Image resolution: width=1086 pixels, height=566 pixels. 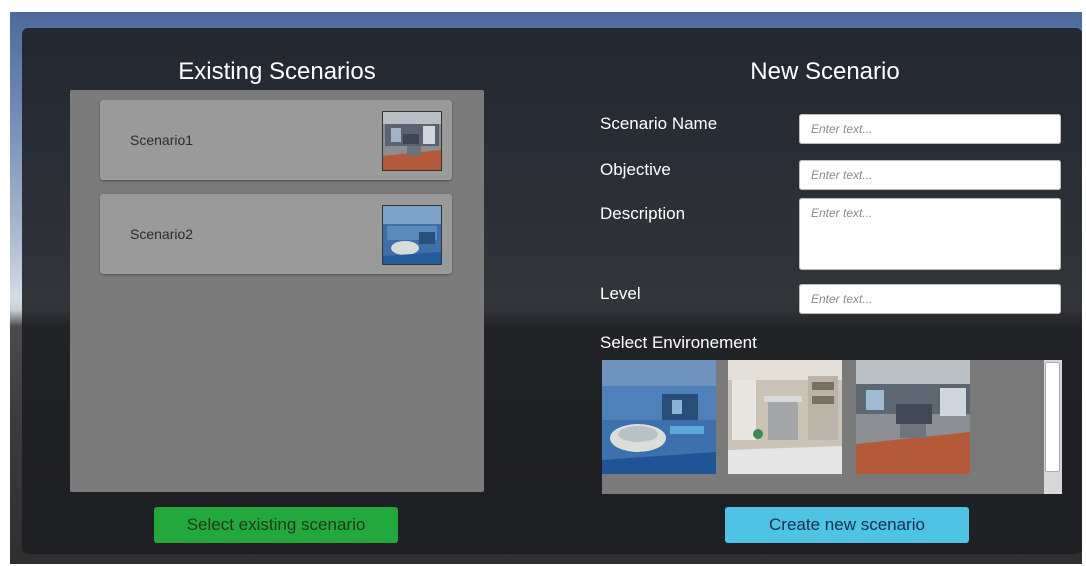 I want to click on scrollbar-handle, so click(x=1052, y=417).